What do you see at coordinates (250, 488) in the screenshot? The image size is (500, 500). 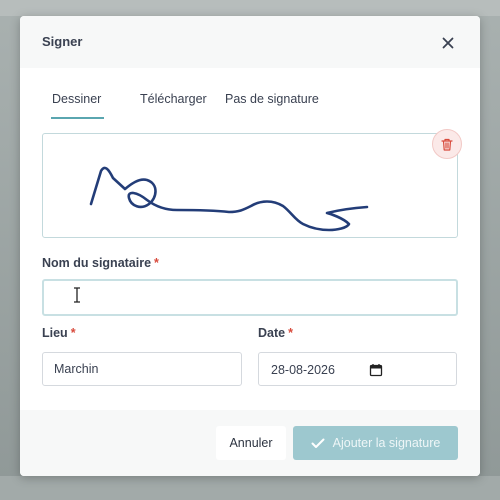 I see `backdrop-bottom-strip` at bounding box center [250, 488].